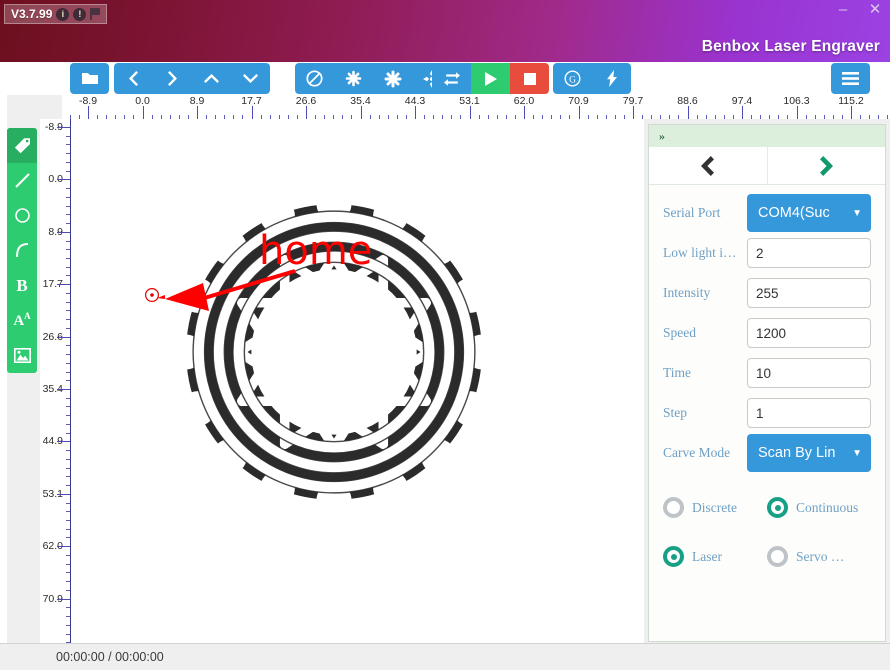 The width and height of the screenshot is (890, 670). I want to click on tool-arc, so click(22, 250).